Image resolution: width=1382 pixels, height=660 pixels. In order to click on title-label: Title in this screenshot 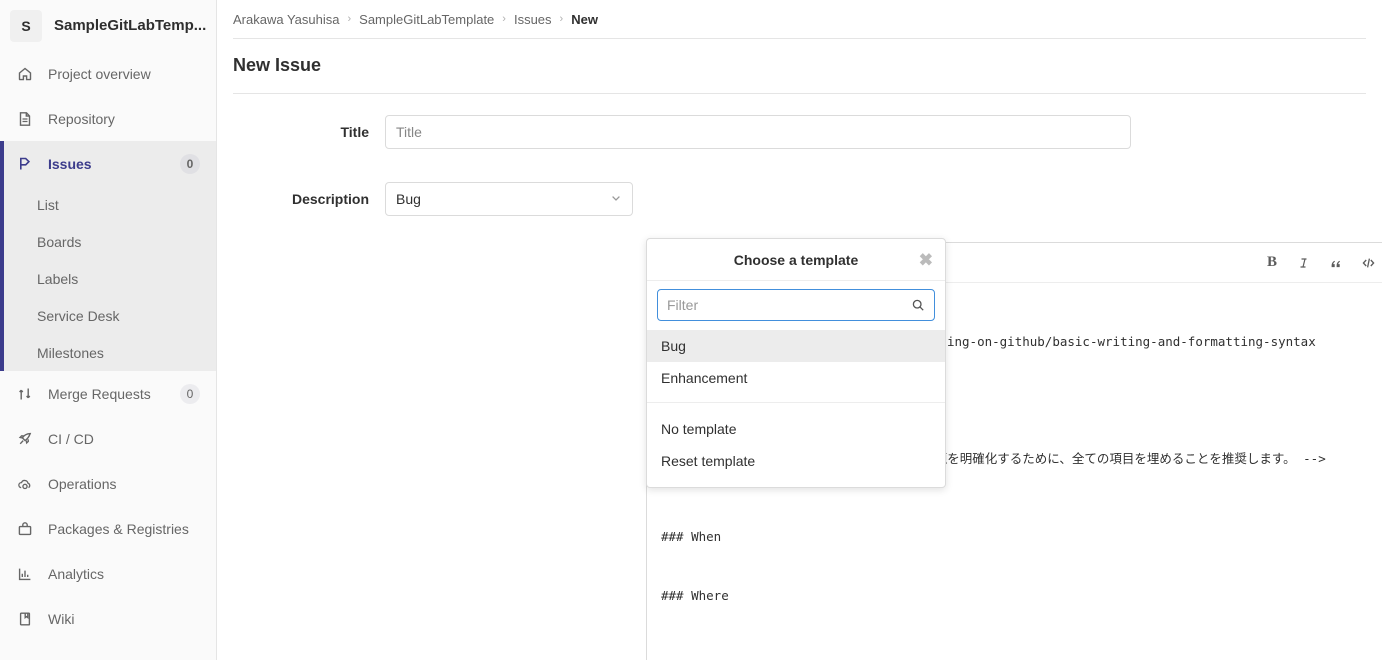, I will do `click(354, 132)`.